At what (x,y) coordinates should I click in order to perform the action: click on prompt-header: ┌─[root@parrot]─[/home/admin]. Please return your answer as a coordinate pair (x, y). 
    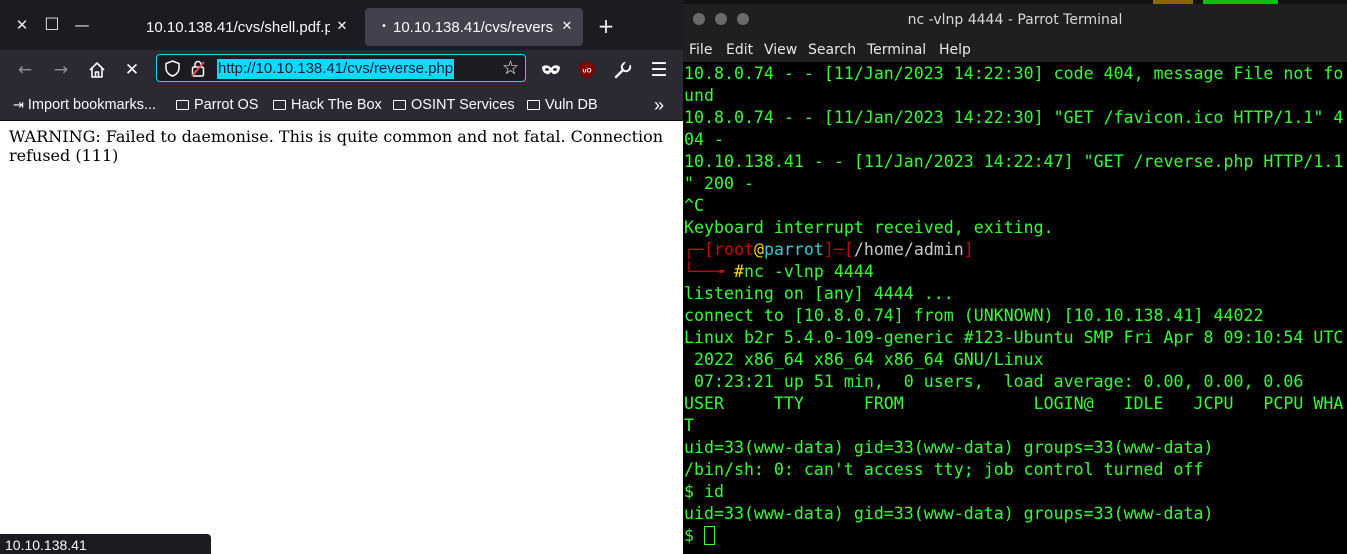
    Looking at the image, I should click on (1015, 250).